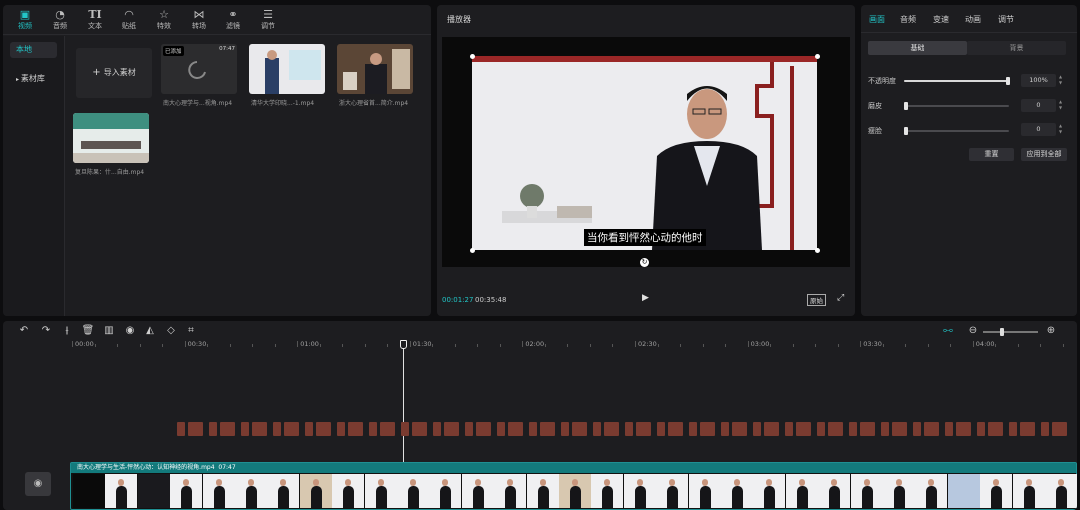 This screenshot has width=1080, height=510. I want to click on zoom-in-icon: ⊕, so click(1051, 330).